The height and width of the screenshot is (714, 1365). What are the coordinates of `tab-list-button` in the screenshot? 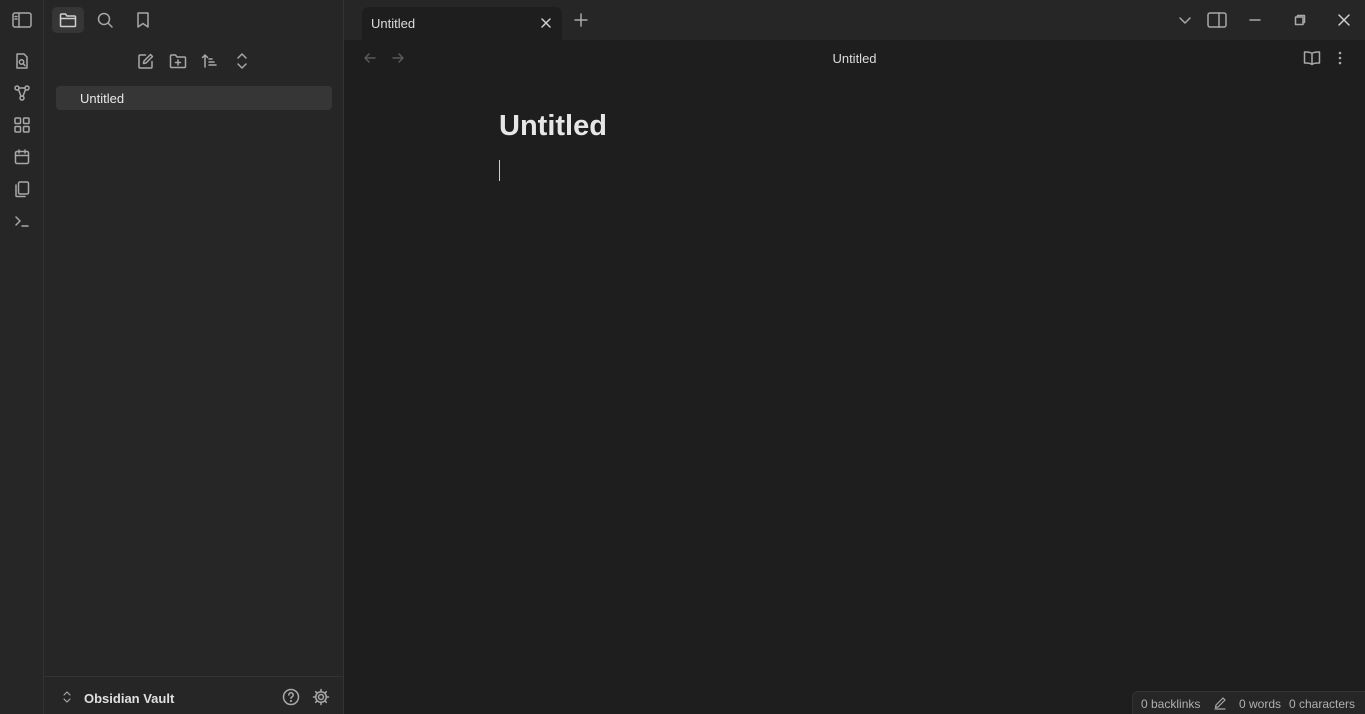 It's located at (1185, 20).